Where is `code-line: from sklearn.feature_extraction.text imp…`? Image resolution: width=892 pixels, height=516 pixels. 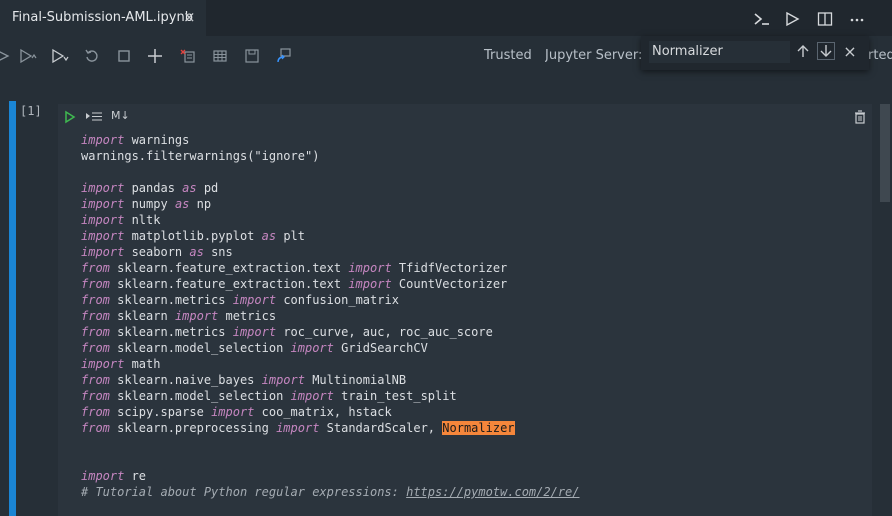 code-line: from sklearn.feature_extraction.text imp… is located at coordinates (330, 284).